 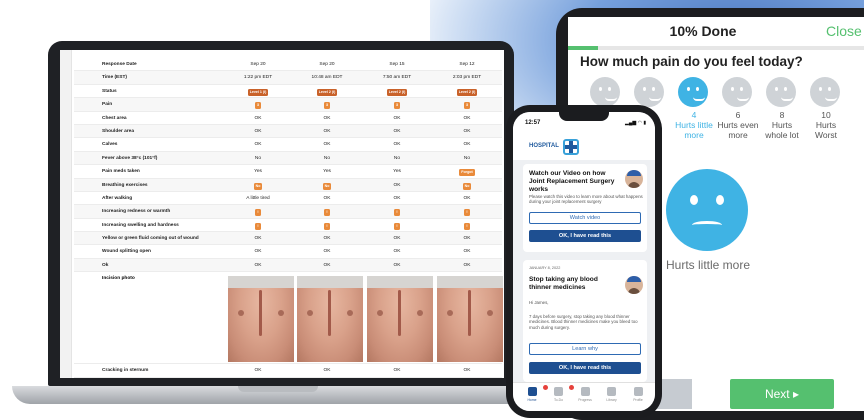 I want to click on laptop-notch, so click(x=278, y=389).